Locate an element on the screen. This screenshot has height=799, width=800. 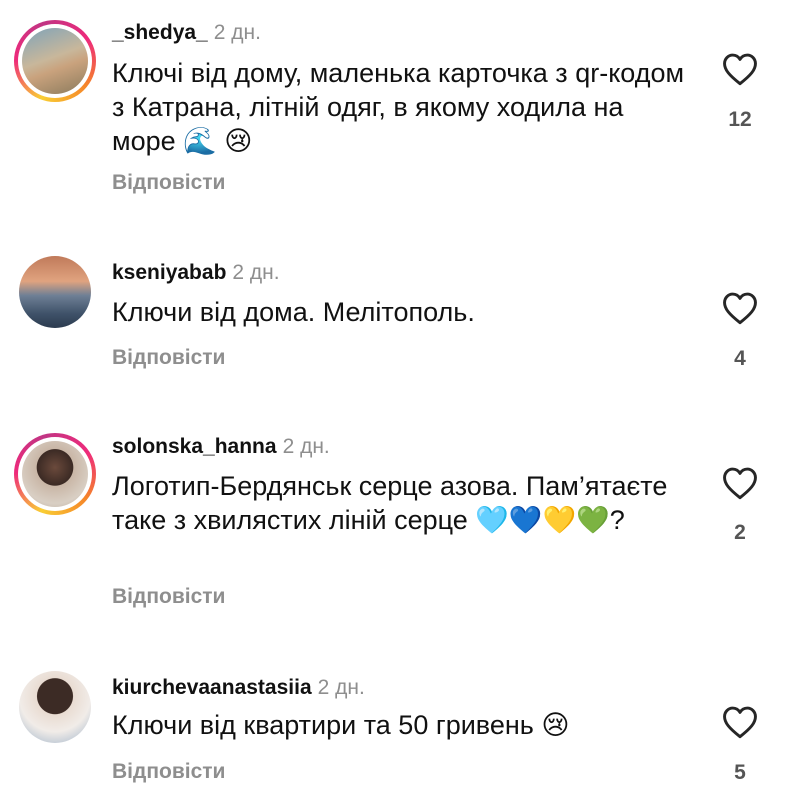
comment-text: Ключи від квартири та 50 гривень 😢 is located at coordinates (341, 725).